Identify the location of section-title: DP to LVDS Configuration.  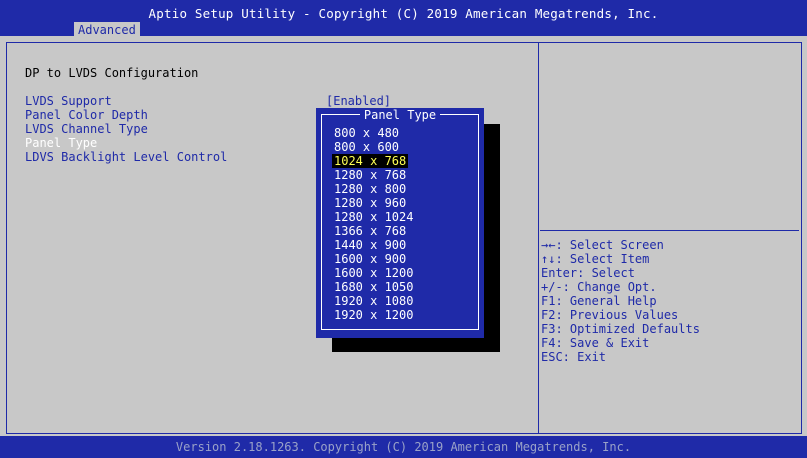
(112, 73).